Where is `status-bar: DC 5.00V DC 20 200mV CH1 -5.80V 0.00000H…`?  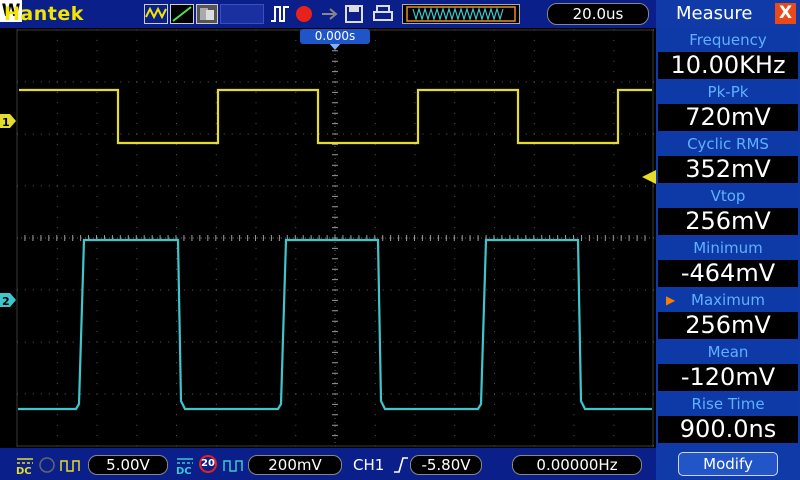 status-bar: DC 5.00V DC 20 200mV CH1 -5.80V 0.00000H… is located at coordinates (328, 464).